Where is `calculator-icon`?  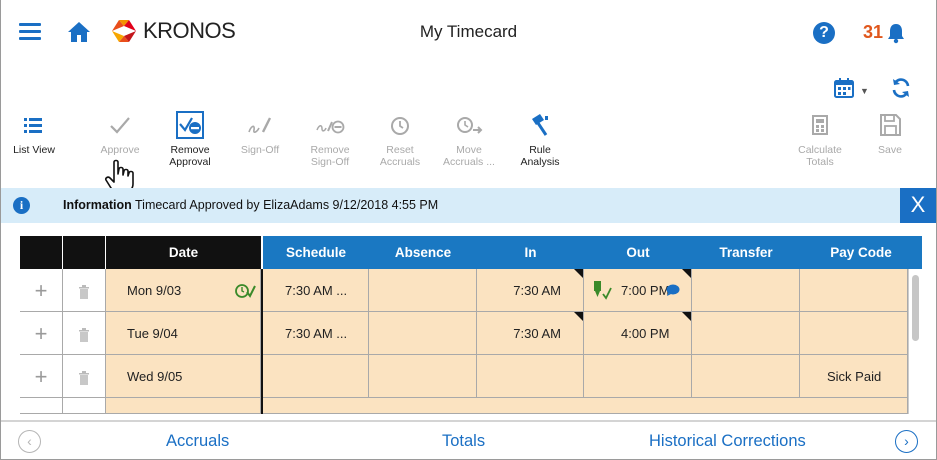
calculator-icon is located at coordinates (820, 125).